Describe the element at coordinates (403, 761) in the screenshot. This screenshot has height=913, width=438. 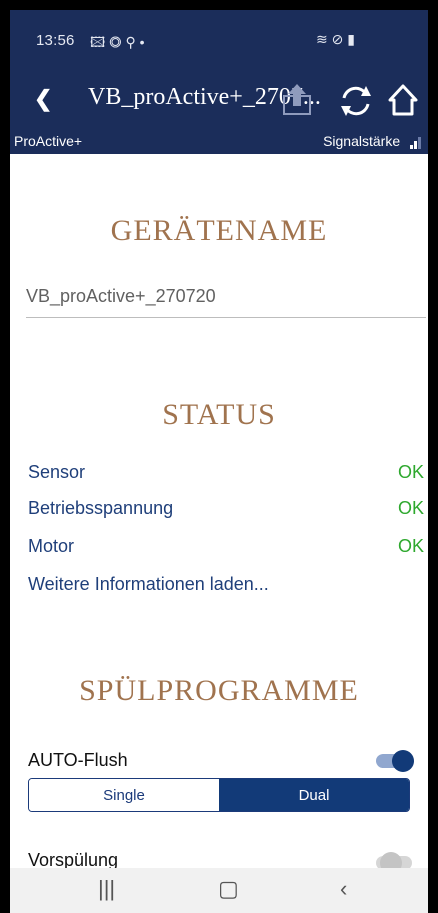
I see `toggle-knob` at that location.